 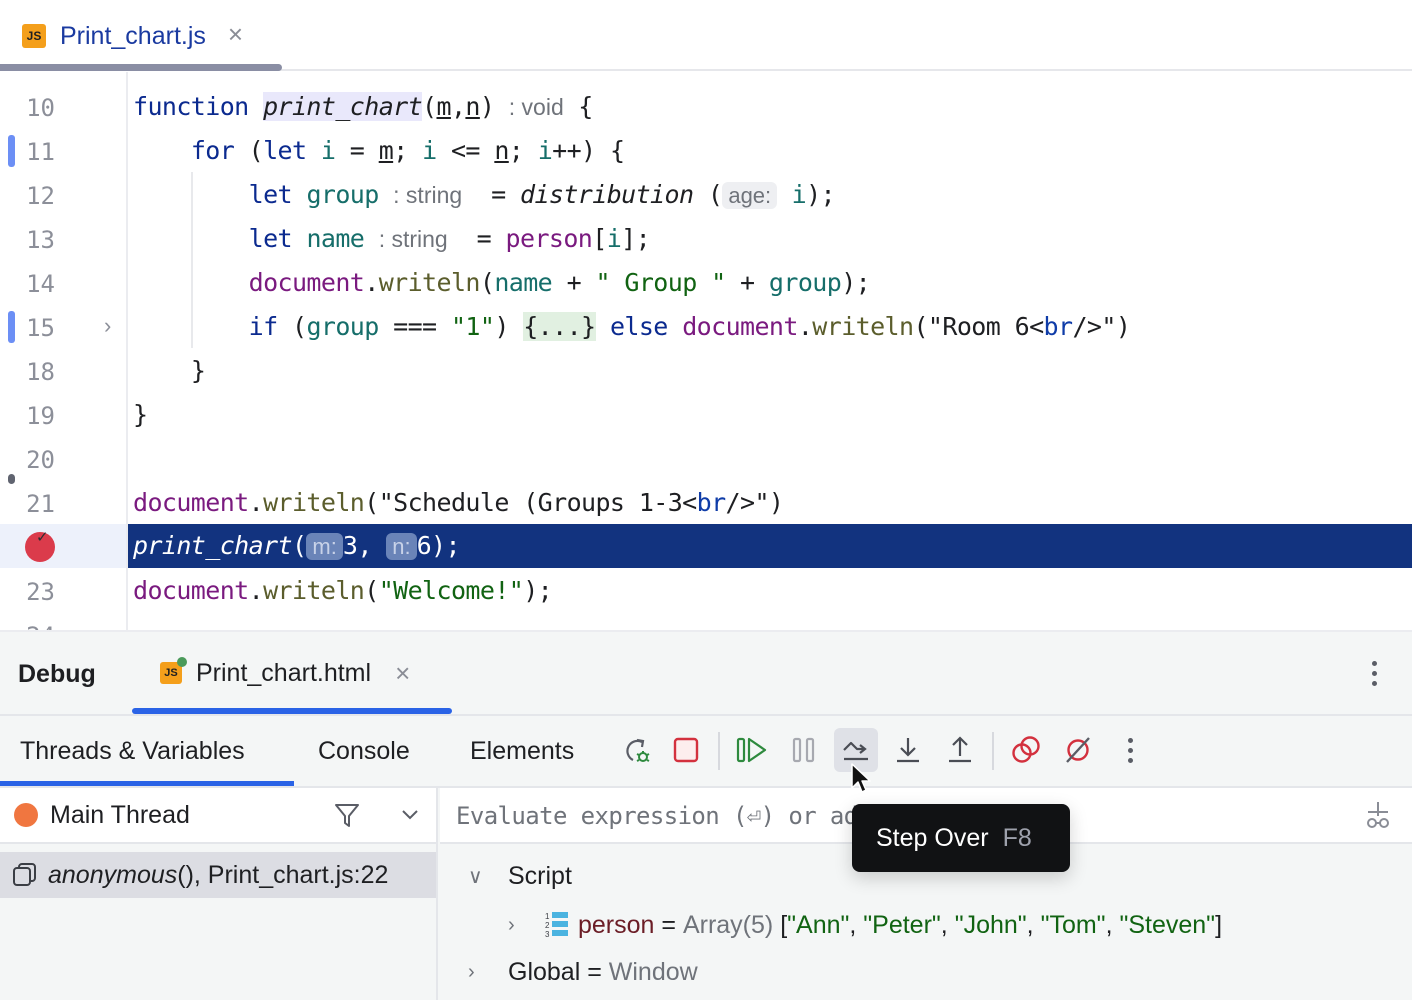 What do you see at coordinates (932, 837) in the screenshot?
I see `tooltip-label: Step Over` at bounding box center [932, 837].